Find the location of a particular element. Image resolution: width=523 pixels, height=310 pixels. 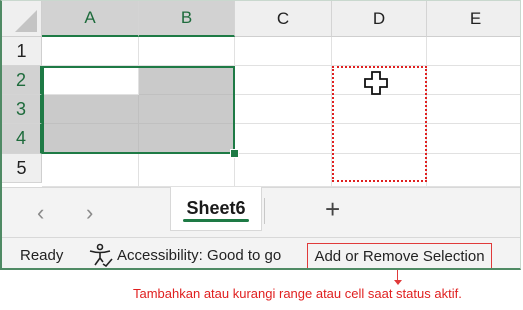

cross-cursor-icon is located at coordinates (376, 83).